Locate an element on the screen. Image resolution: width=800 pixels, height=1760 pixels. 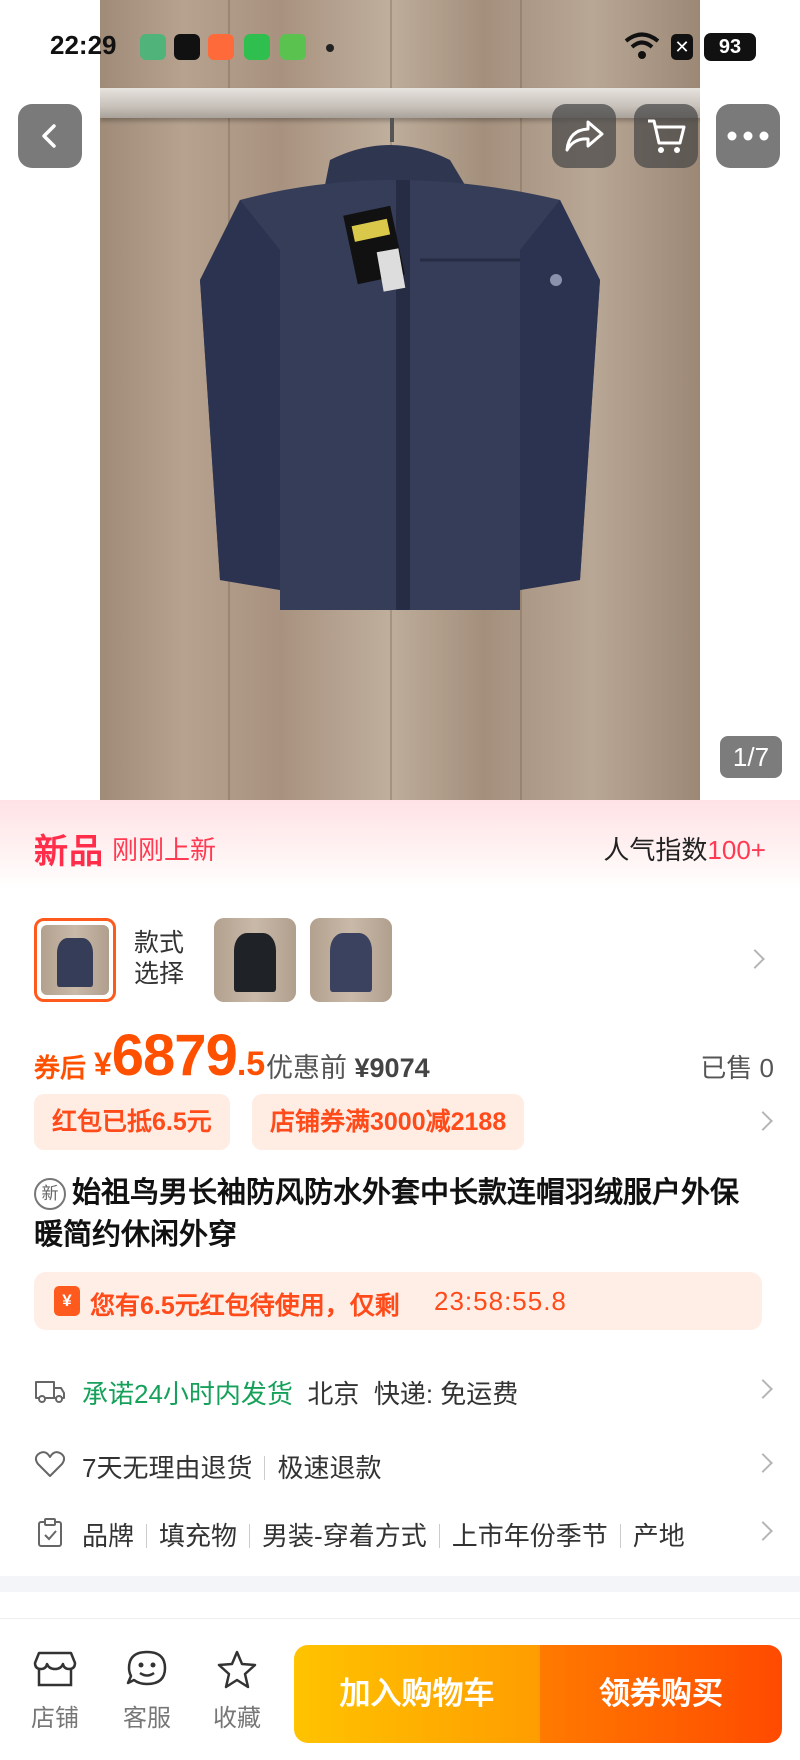
sold-count: 已售 0 is located at coordinates (737, 1068).